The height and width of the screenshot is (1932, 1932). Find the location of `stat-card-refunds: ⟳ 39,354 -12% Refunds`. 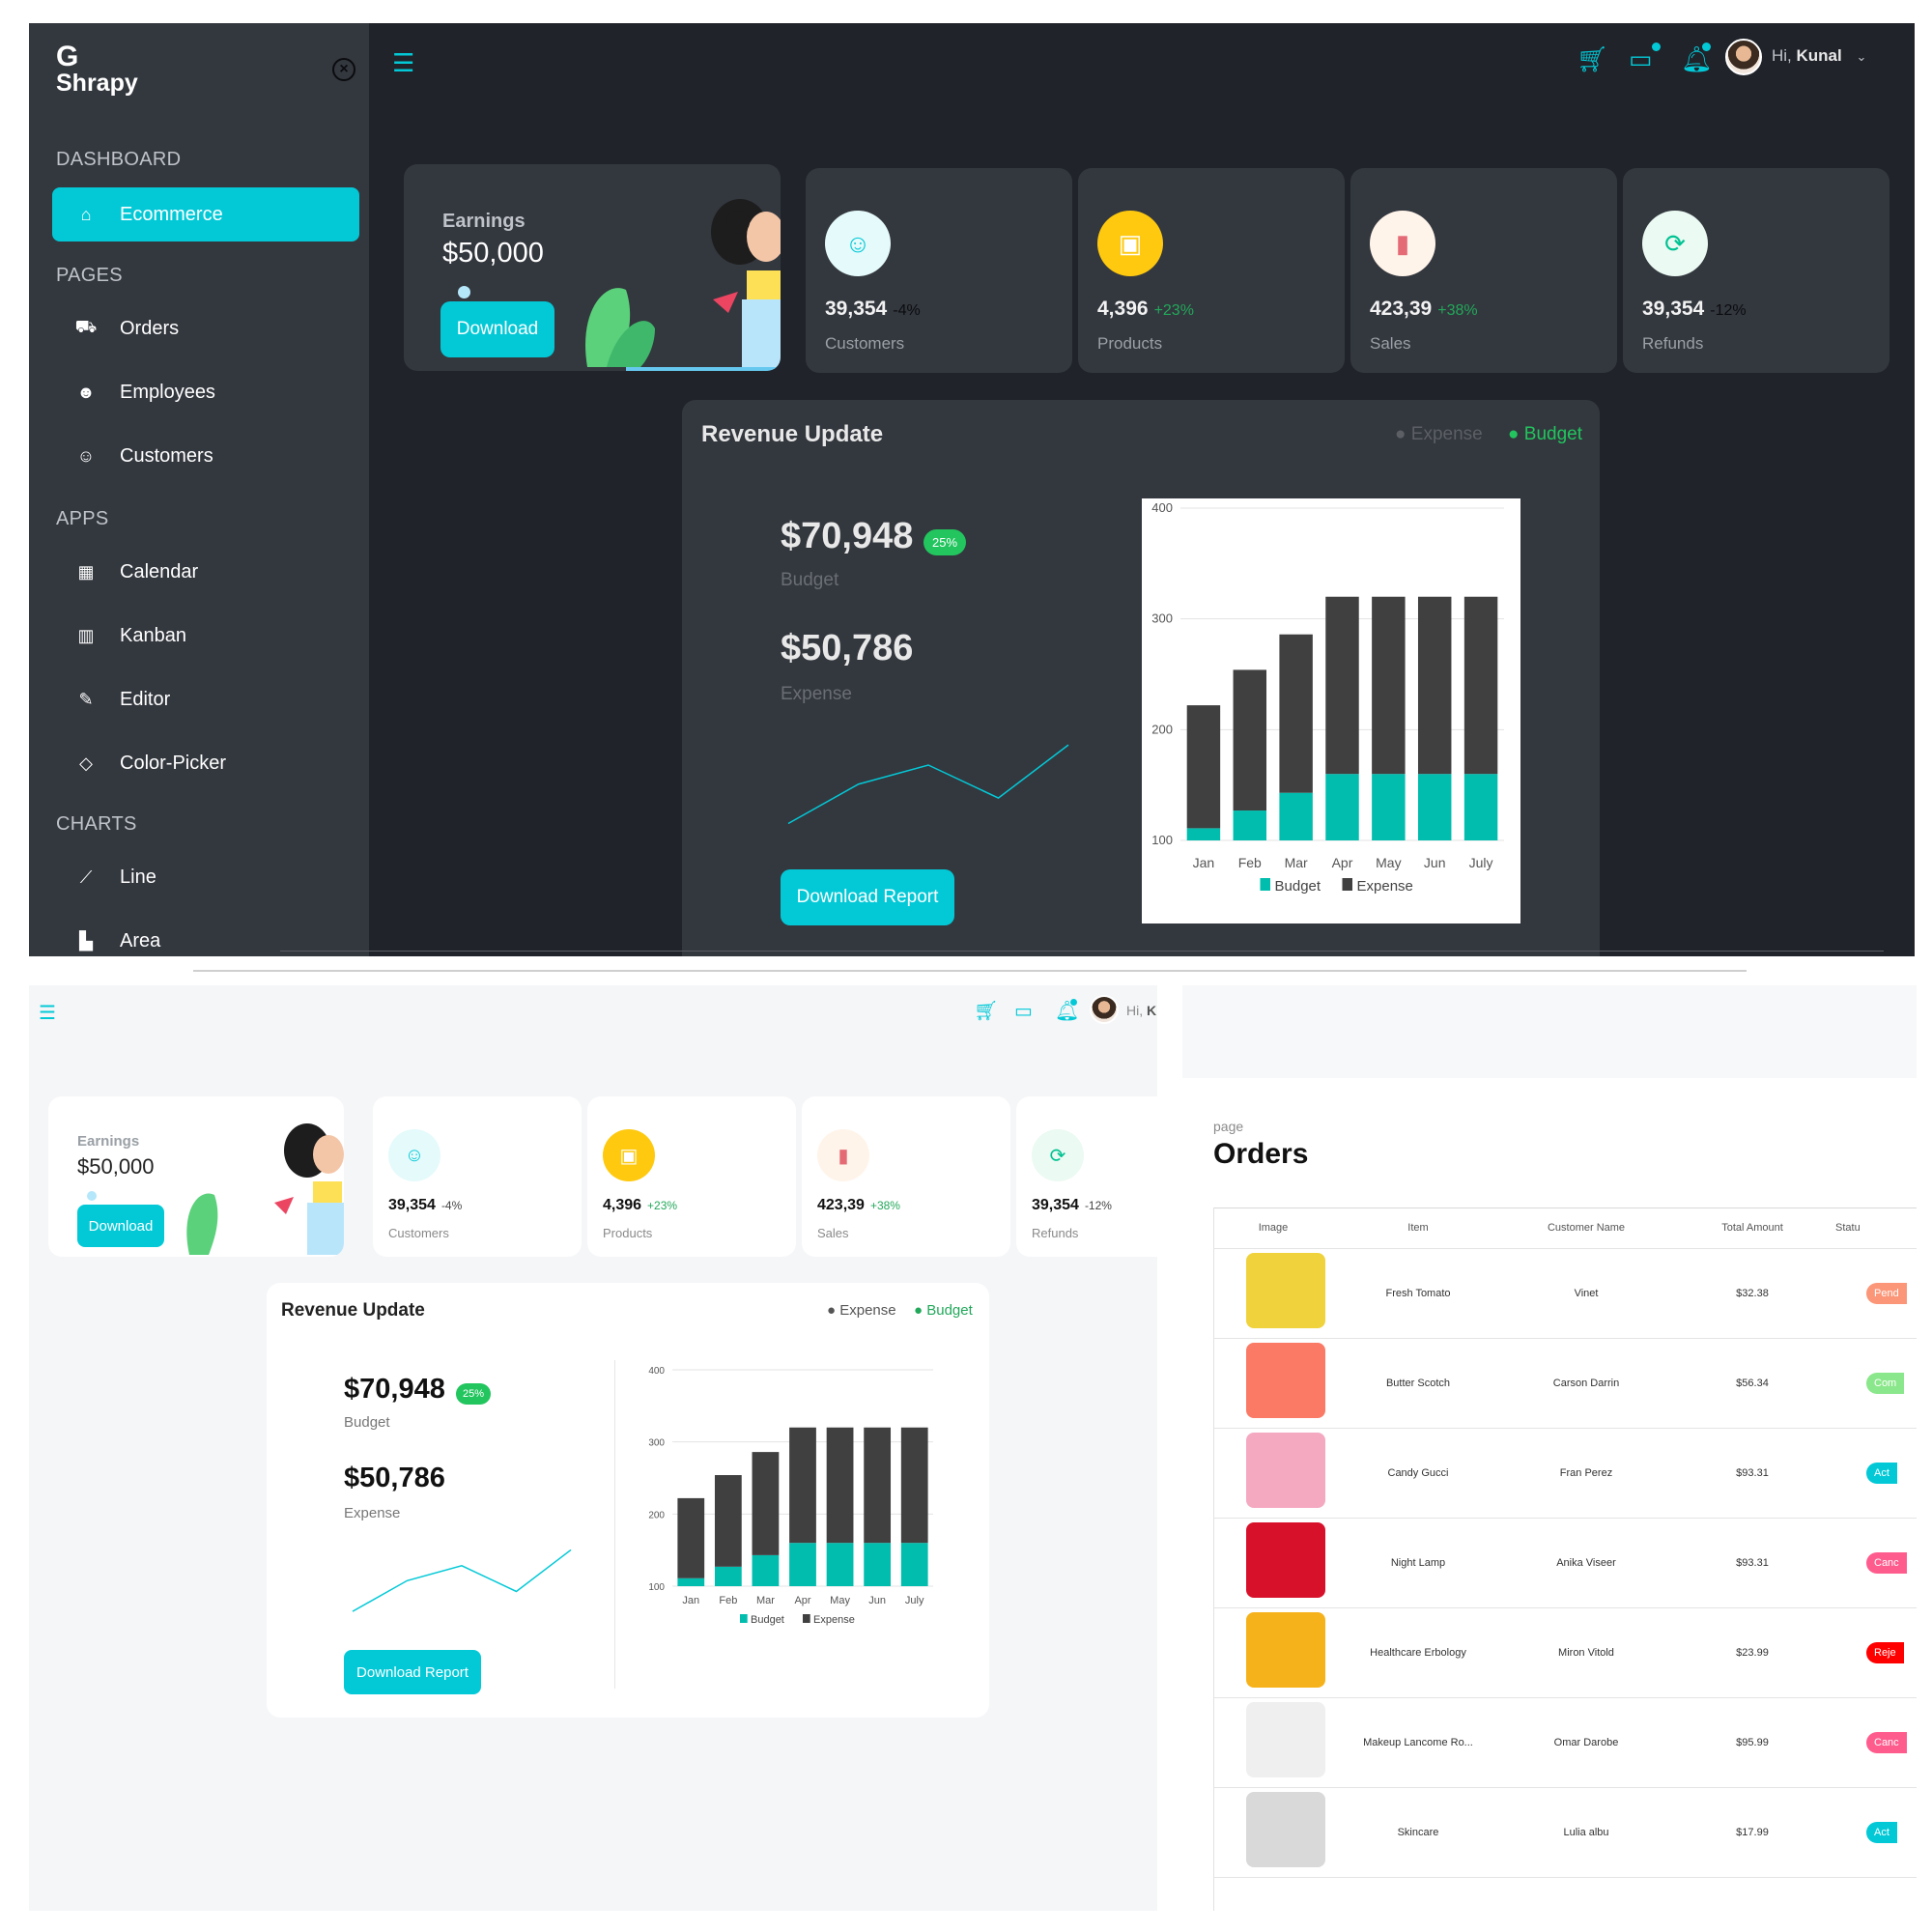

stat-card-refunds: ⟳ 39,354 -12% Refunds is located at coordinates (1756, 270).